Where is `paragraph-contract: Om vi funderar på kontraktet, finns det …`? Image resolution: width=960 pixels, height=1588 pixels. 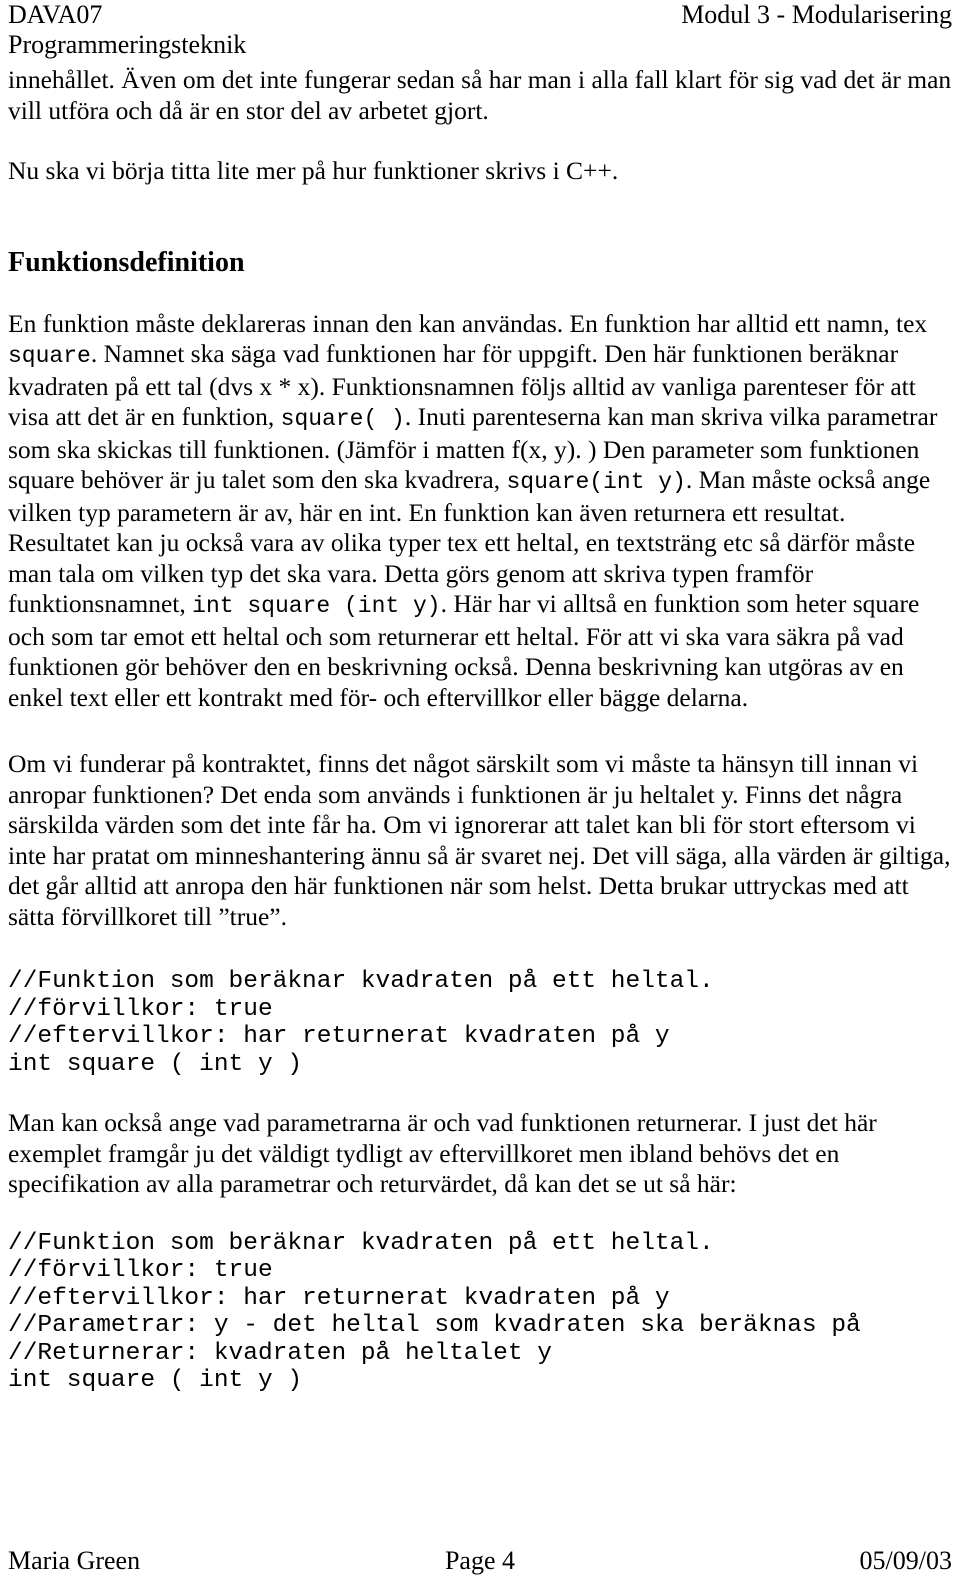
paragraph-contract: Om vi funderar på kontraktet, finns det … is located at coordinates (479, 840).